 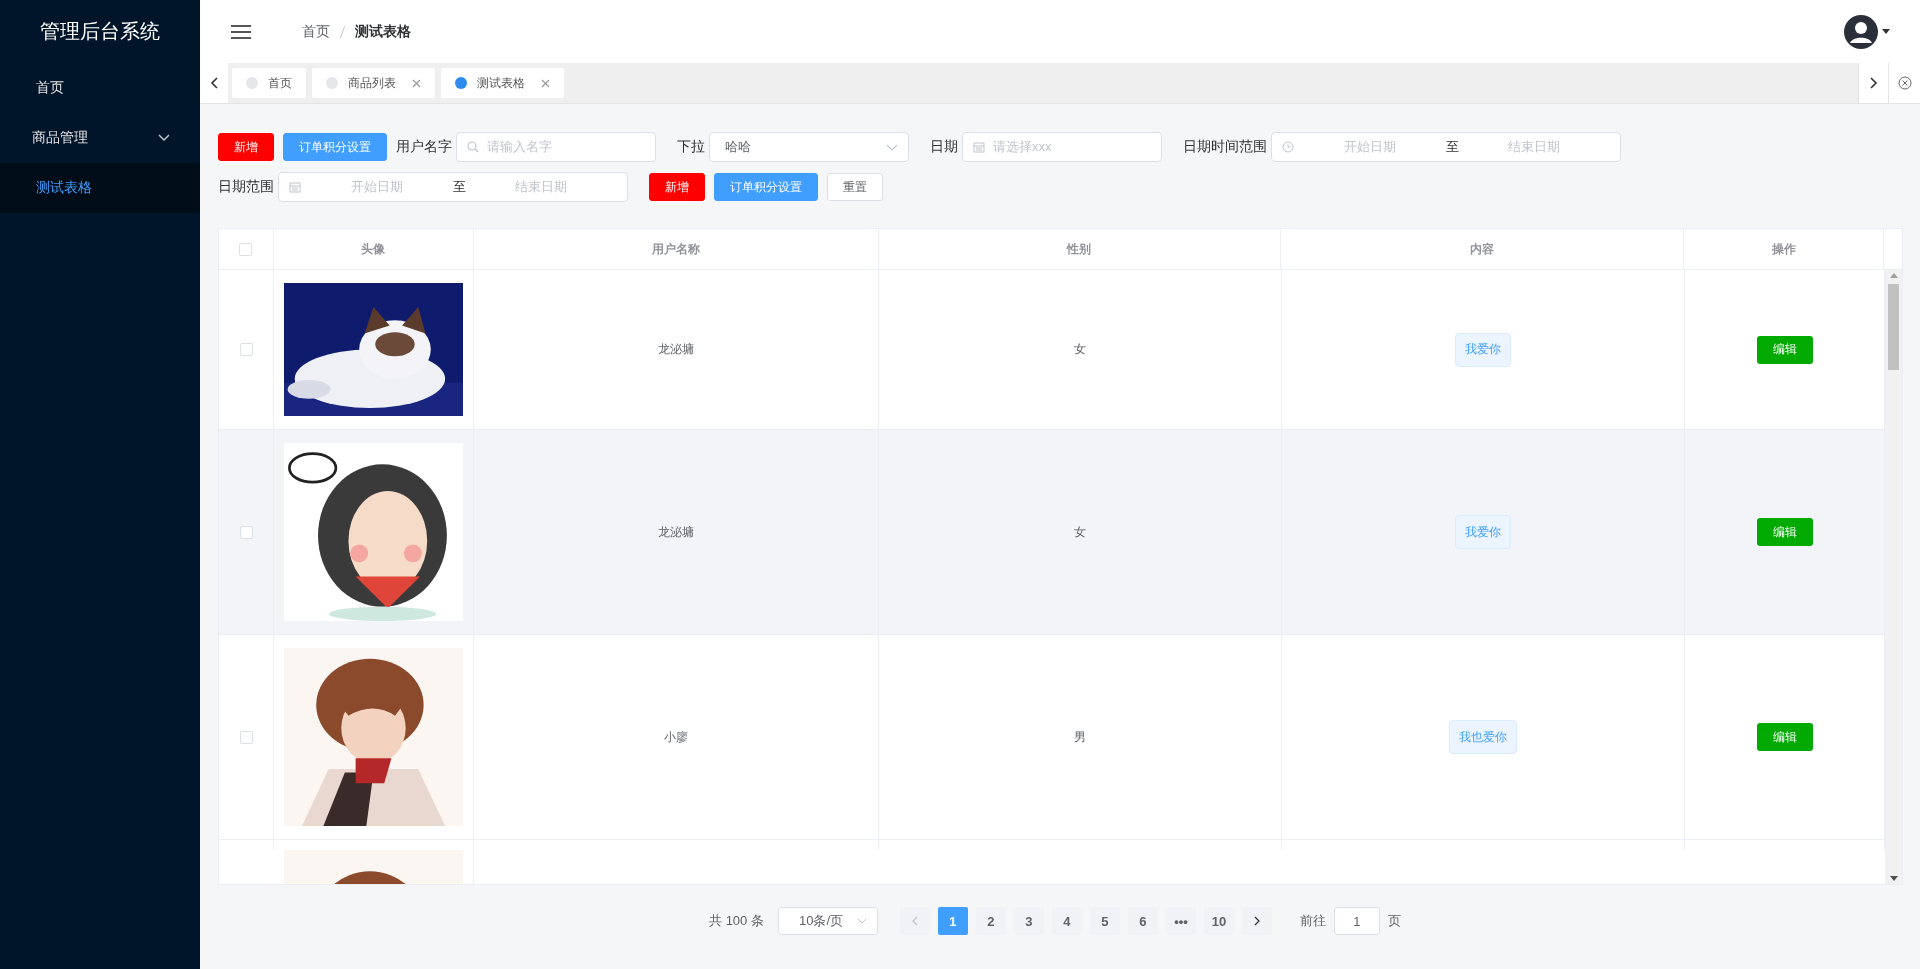 What do you see at coordinates (1483, 737) in the screenshot?
I see `content-tag: 我也爱你` at bounding box center [1483, 737].